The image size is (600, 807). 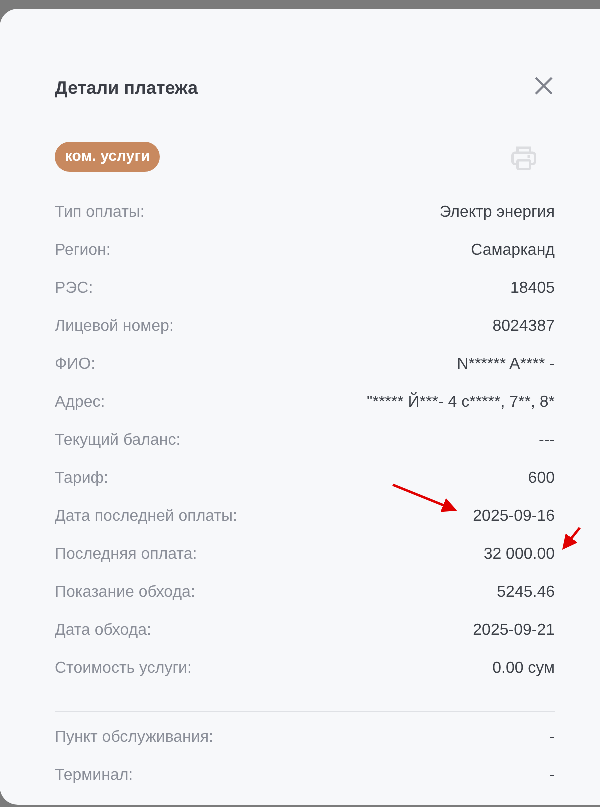 What do you see at coordinates (125, 593) in the screenshot?
I see `field-label: Показание обхода:` at bounding box center [125, 593].